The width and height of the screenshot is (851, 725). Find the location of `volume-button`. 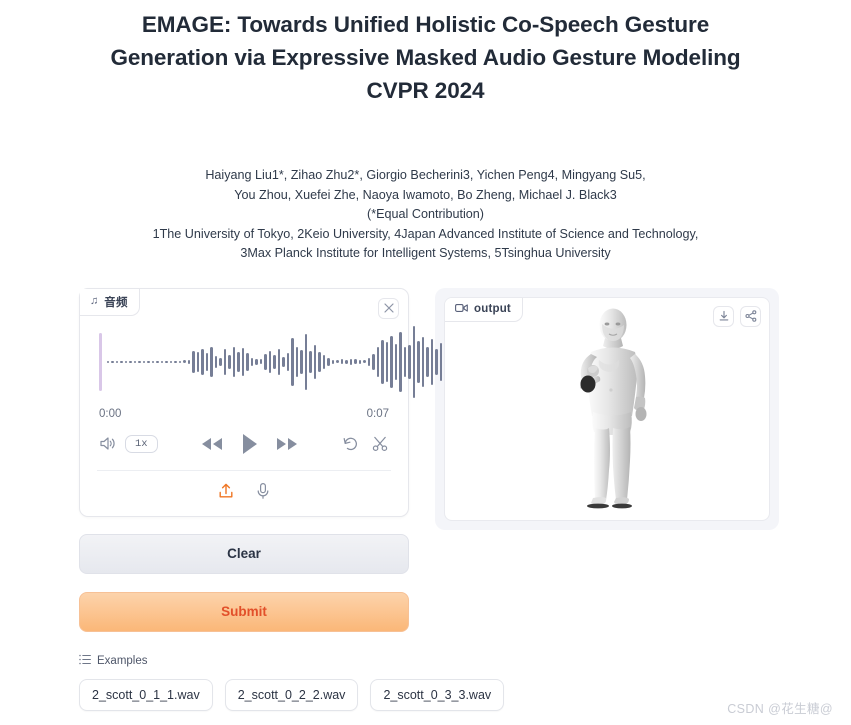

volume-button is located at coordinates (107, 443).